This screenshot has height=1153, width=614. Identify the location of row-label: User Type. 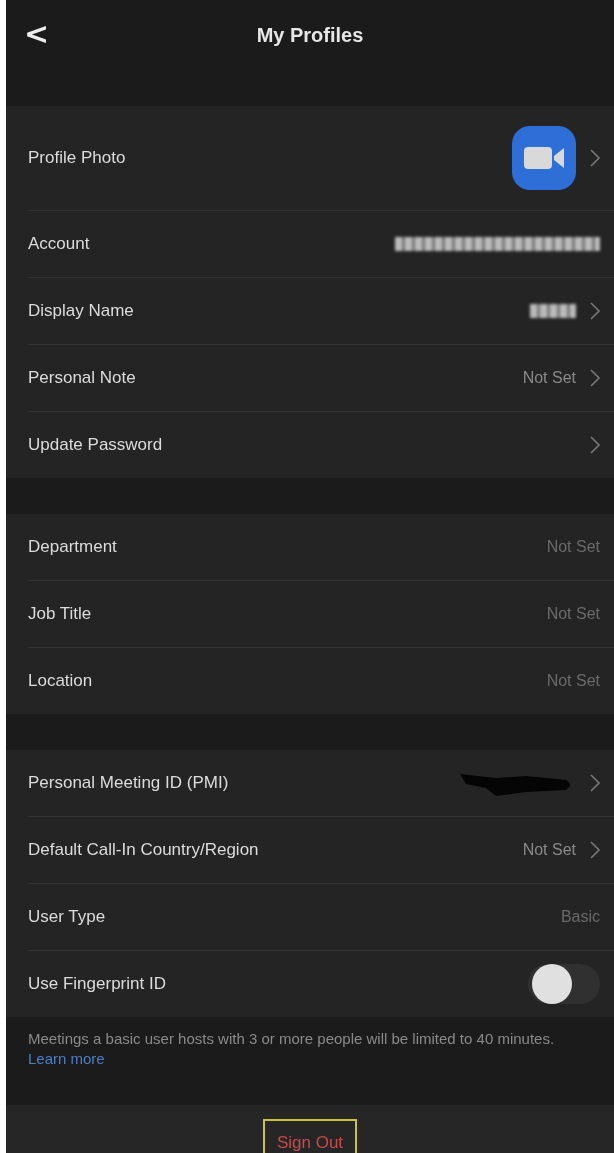
(67, 917).